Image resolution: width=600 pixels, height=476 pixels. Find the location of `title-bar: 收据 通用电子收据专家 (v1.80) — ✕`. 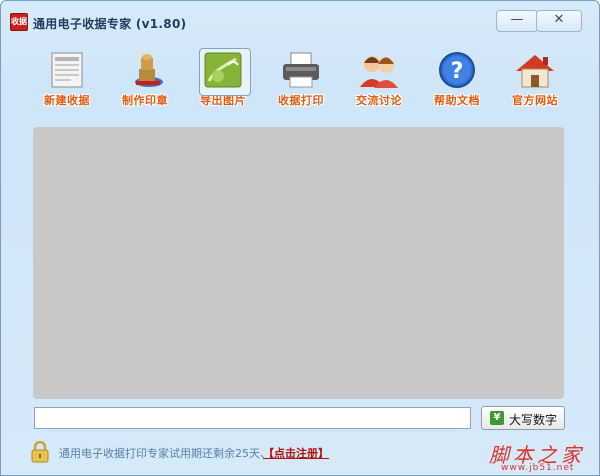

title-bar: 收据 通用电子收据专家 (v1.80) — ✕ is located at coordinates (300, 18).